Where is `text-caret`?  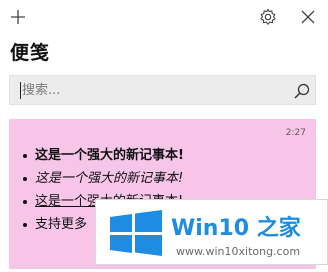 text-caret is located at coordinates (20, 90).